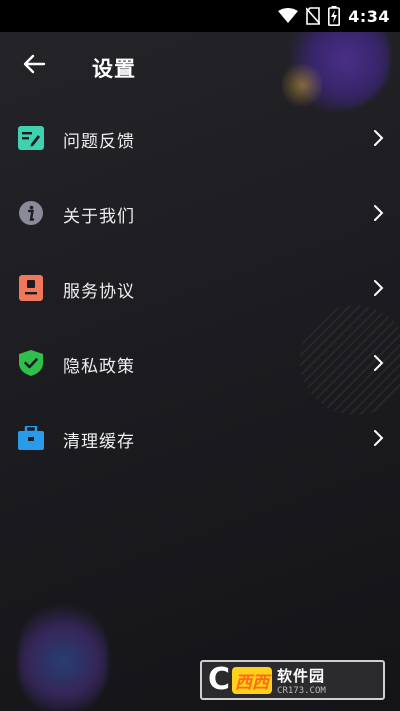  What do you see at coordinates (334, 16) in the screenshot?
I see `battery-charging-icon` at bounding box center [334, 16].